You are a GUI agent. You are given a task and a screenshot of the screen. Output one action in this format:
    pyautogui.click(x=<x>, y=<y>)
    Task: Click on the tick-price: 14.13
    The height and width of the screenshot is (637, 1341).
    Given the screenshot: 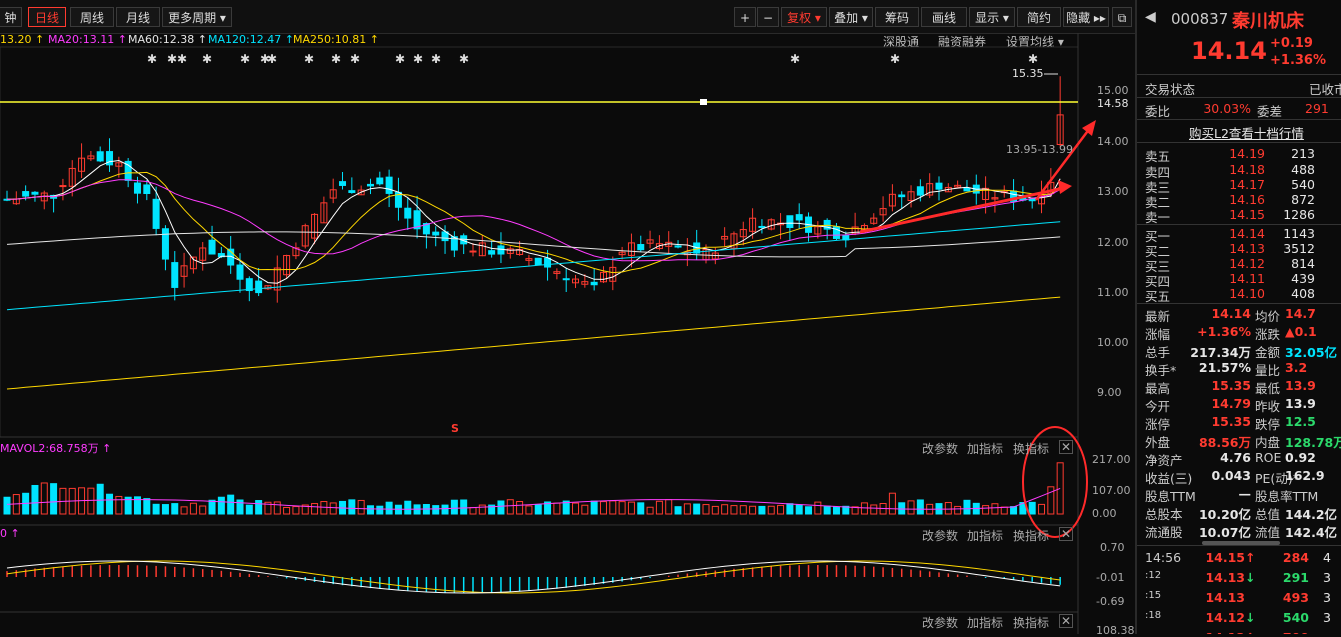 What is the action you would take?
    pyautogui.click(x=1225, y=577)
    